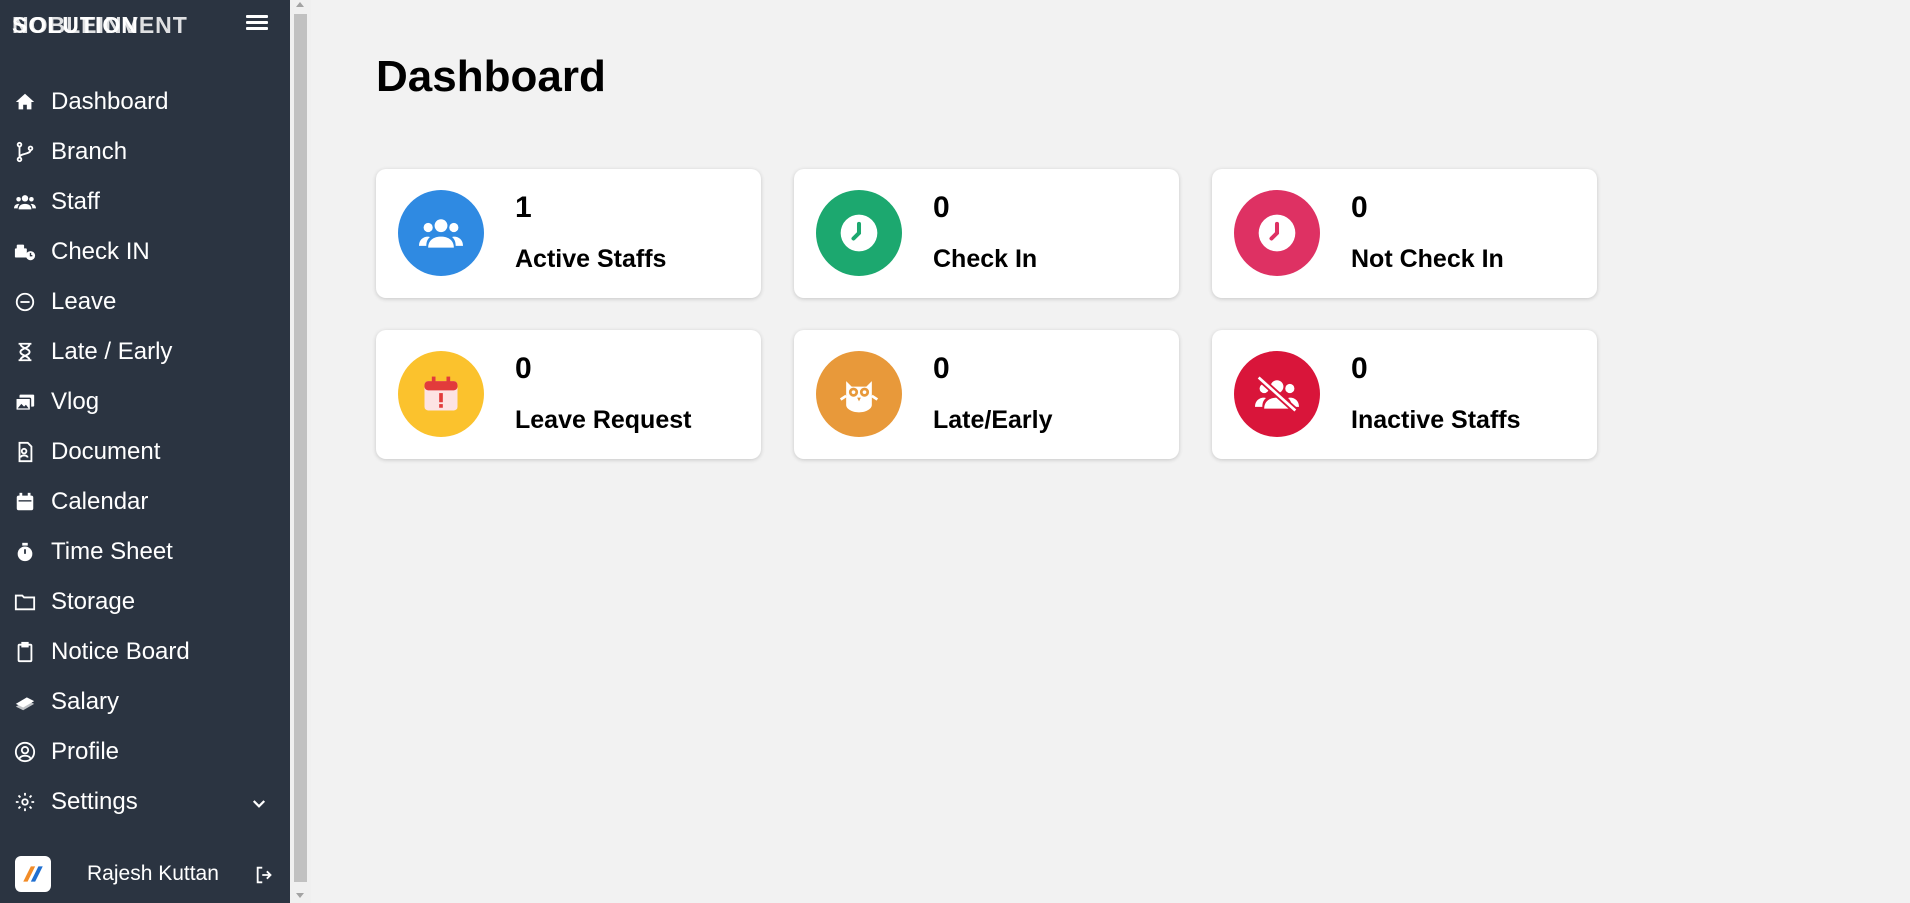 This screenshot has width=1910, height=903. I want to click on menu-toggle-icon, so click(257, 23).